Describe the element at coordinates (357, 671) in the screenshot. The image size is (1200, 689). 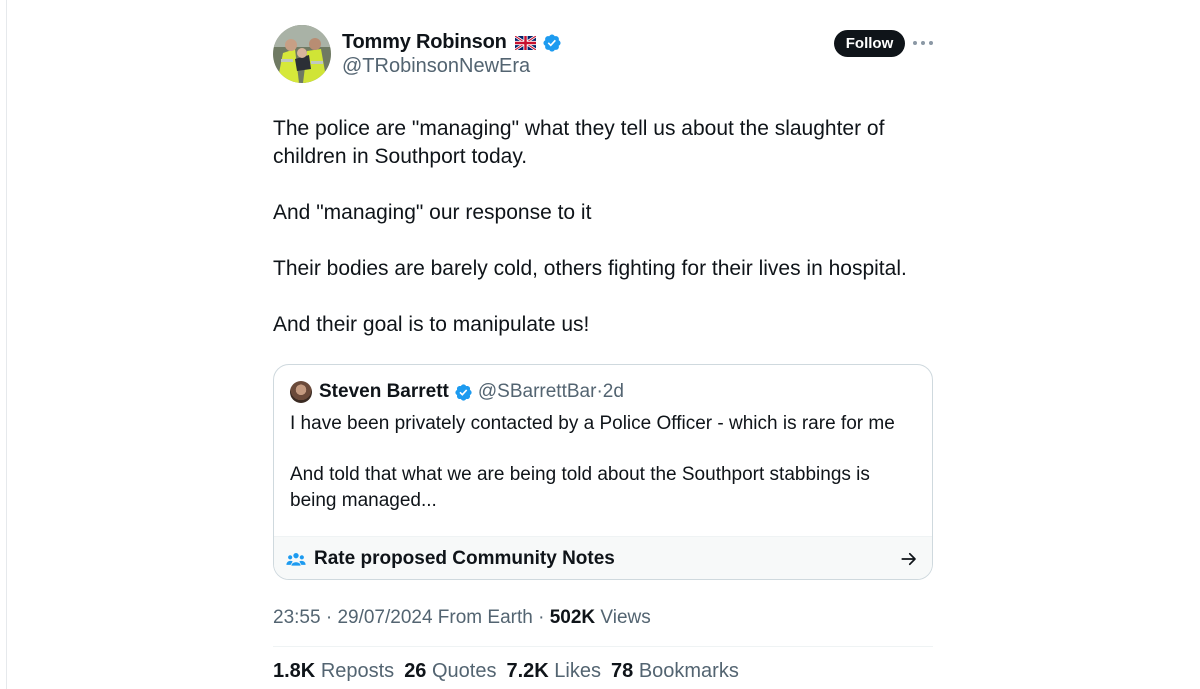
I see `reposts-label: Reposts` at that location.